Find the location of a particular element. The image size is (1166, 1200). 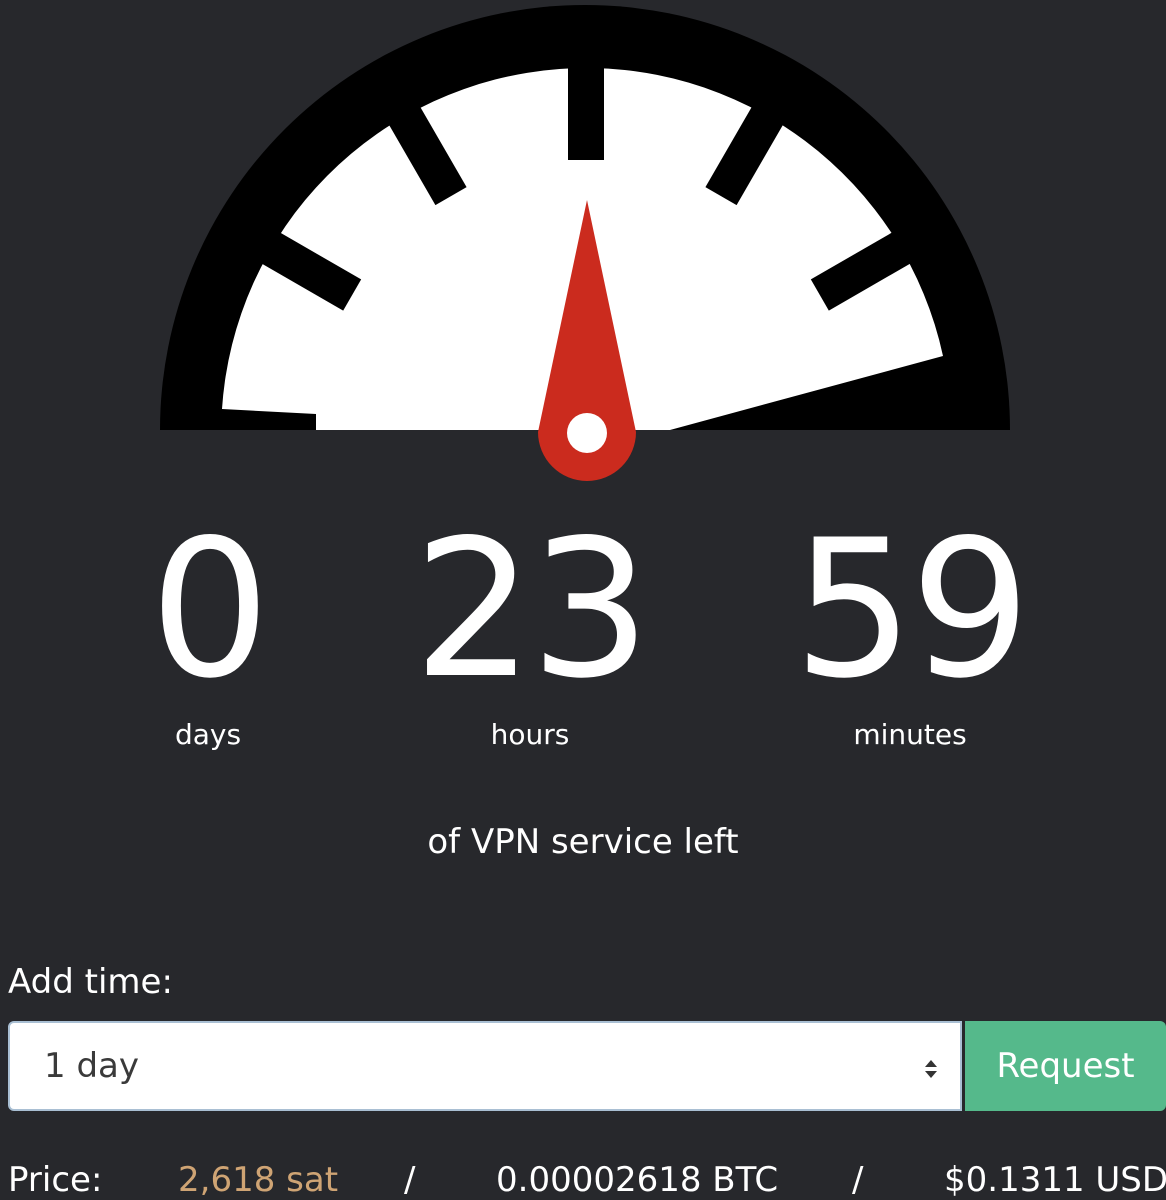

minutes-count: 59 is located at coordinates (912, 609).